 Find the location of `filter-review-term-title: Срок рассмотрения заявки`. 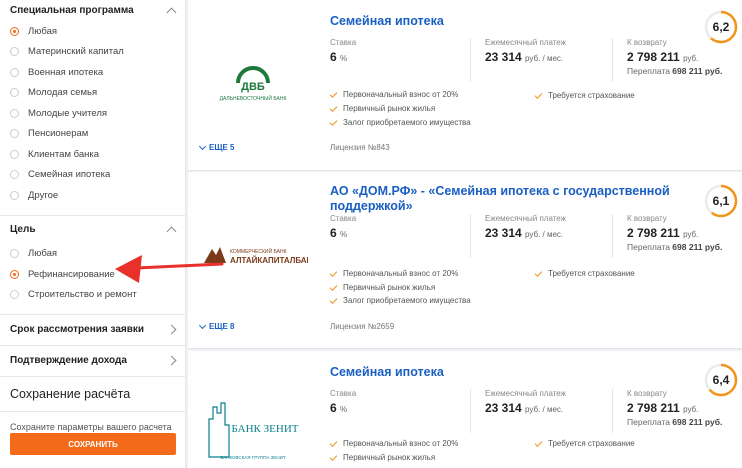

filter-review-term-title: Срок рассмотрения заявки is located at coordinates (77, 329).